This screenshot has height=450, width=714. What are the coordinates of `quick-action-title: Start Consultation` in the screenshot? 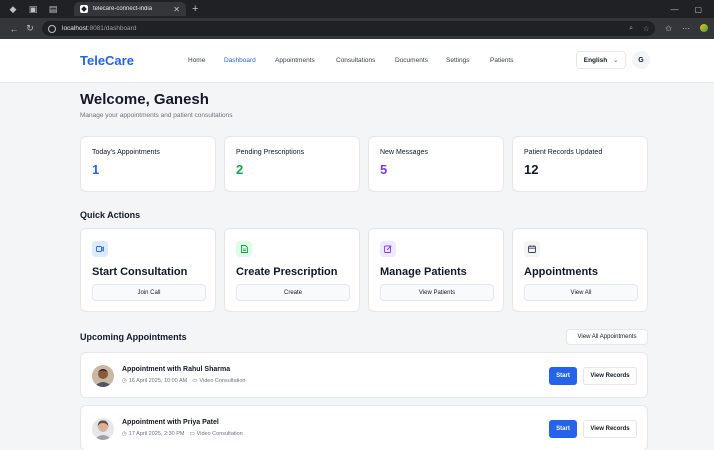 It's located at (140, 272).